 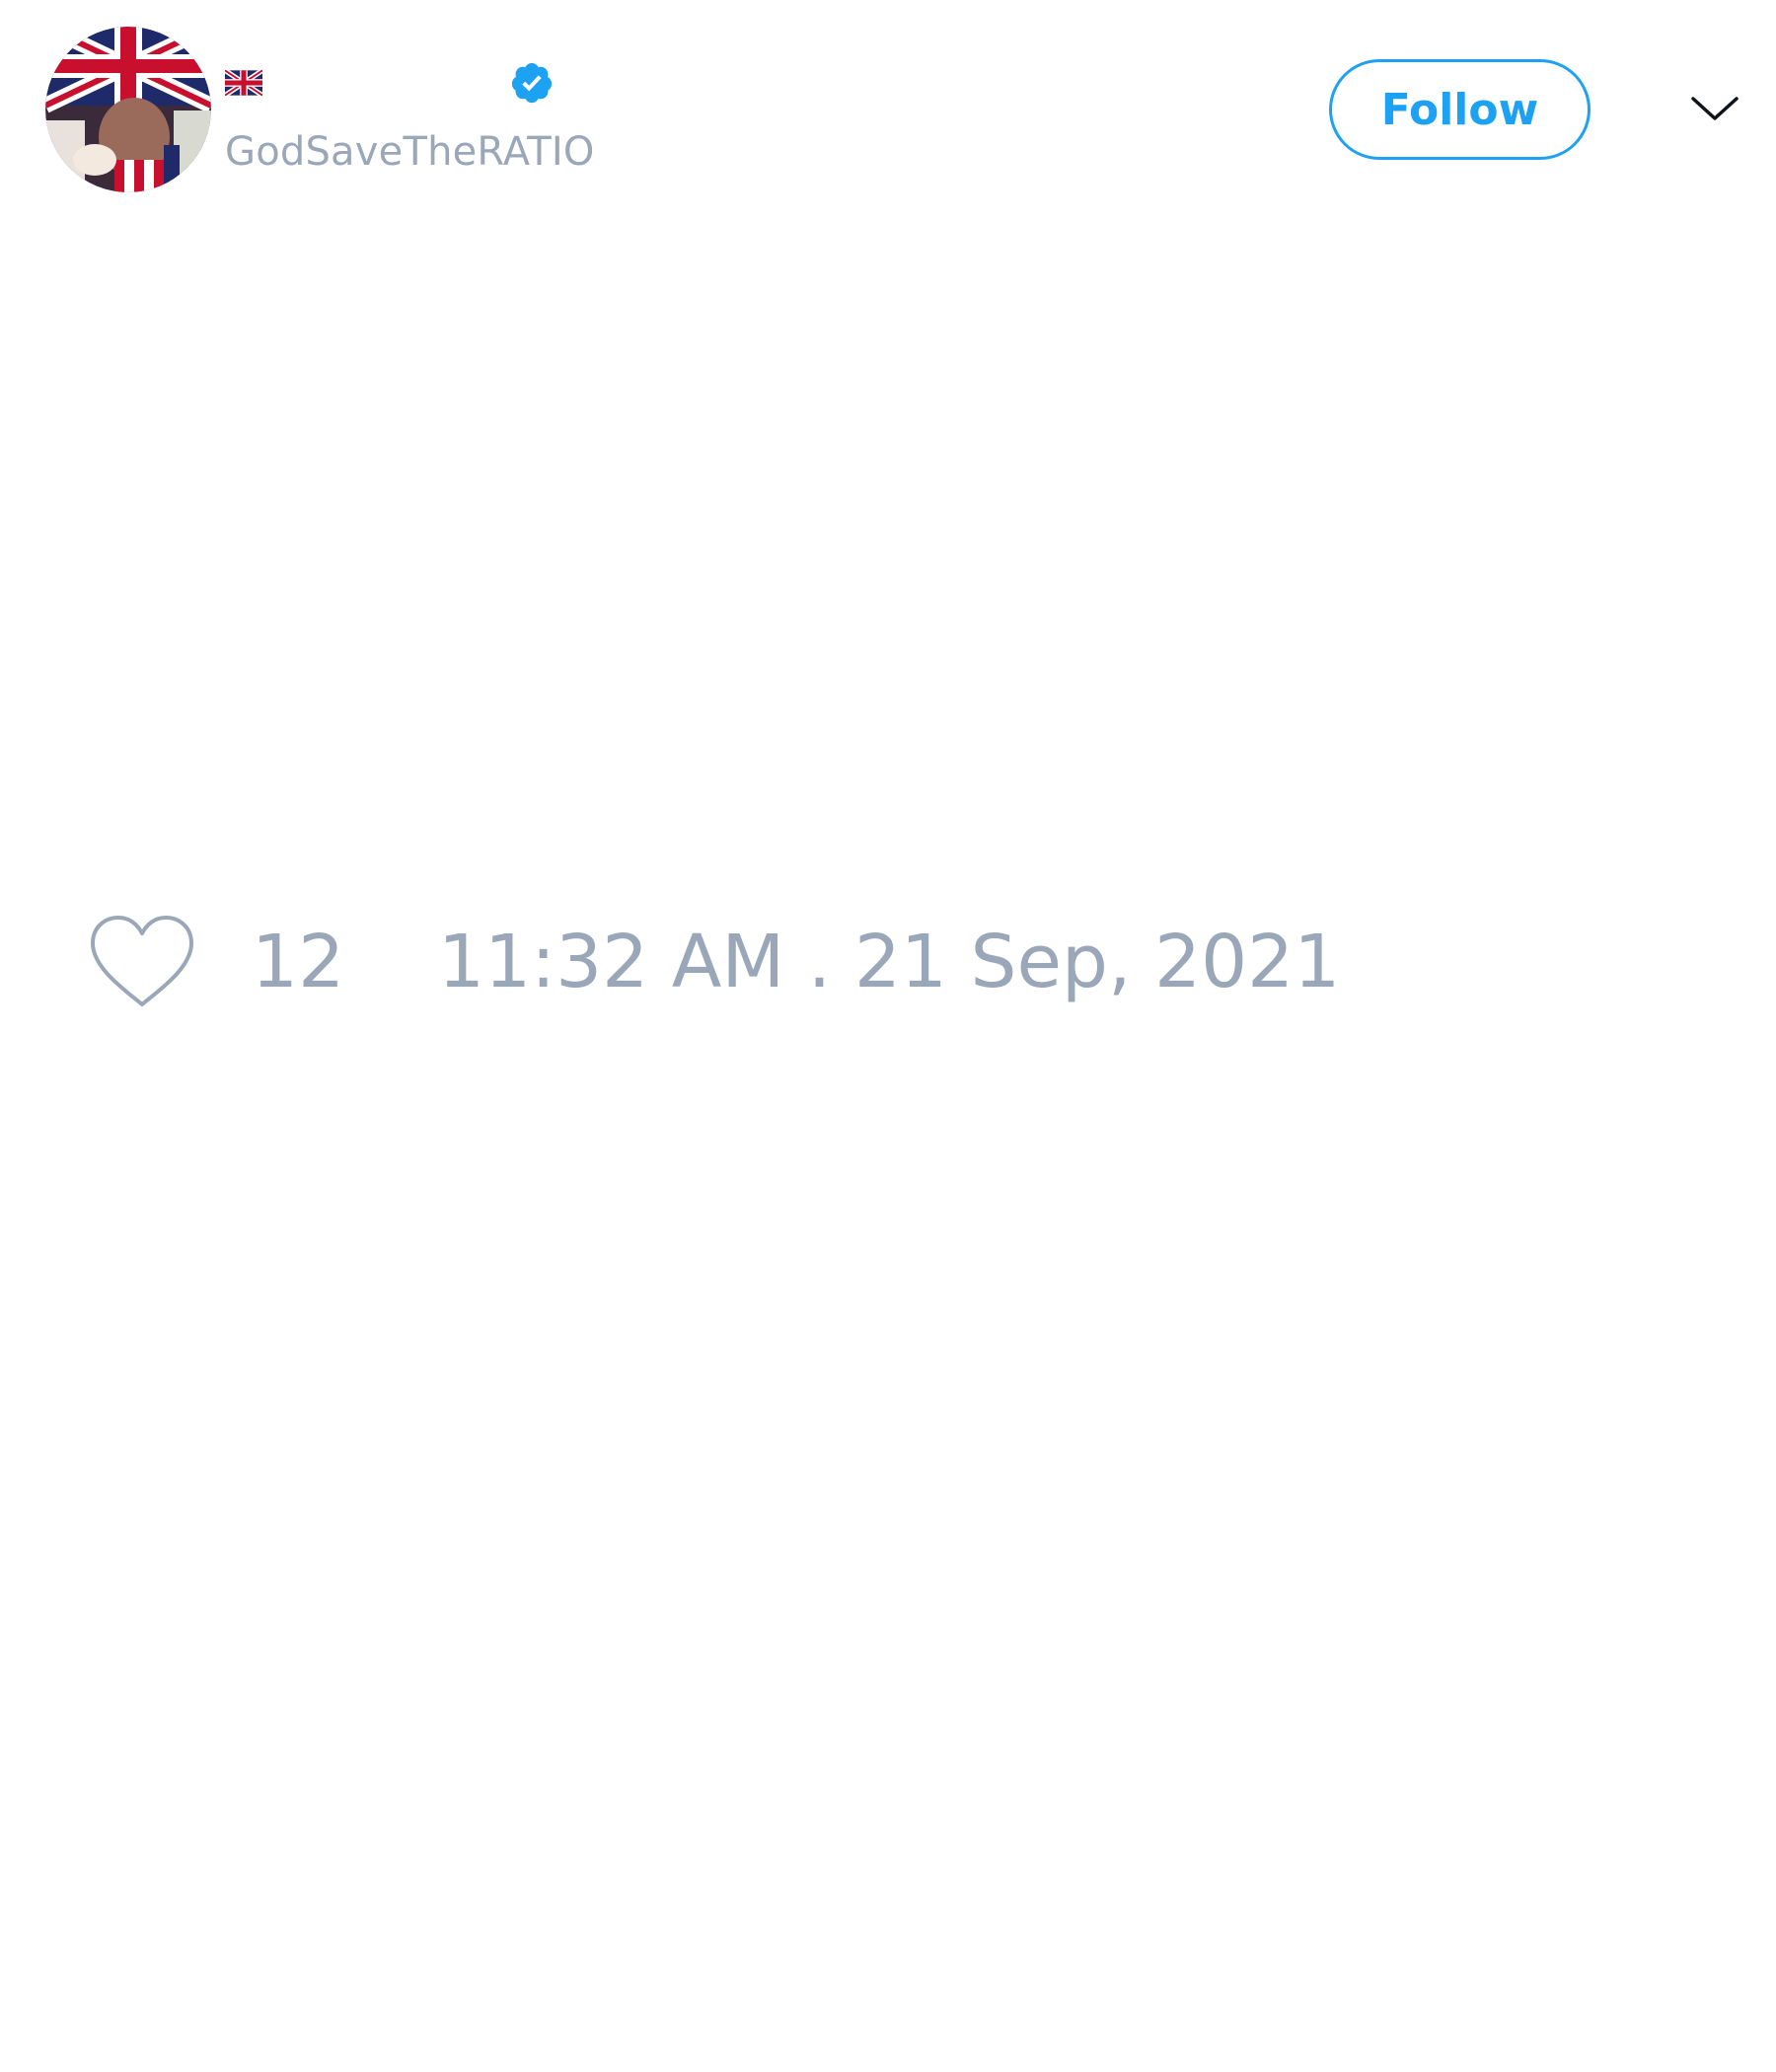 I want to click on more-options-button, so click(x=1714, y=110).